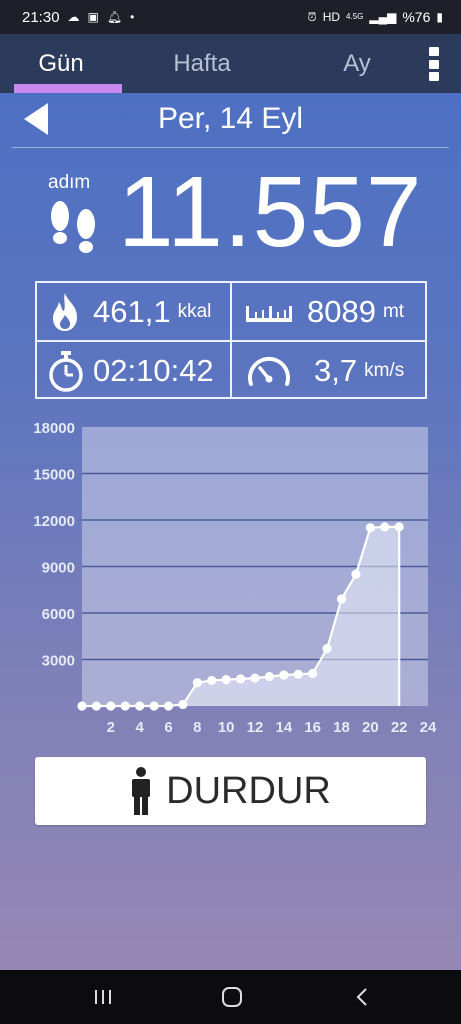 This screenshot has width=461, height=1024. What do you see at coordinates (312, 17) in the screenshot?
I see `alarm-icon: ⏰︎` at bounding box center [312, 17].